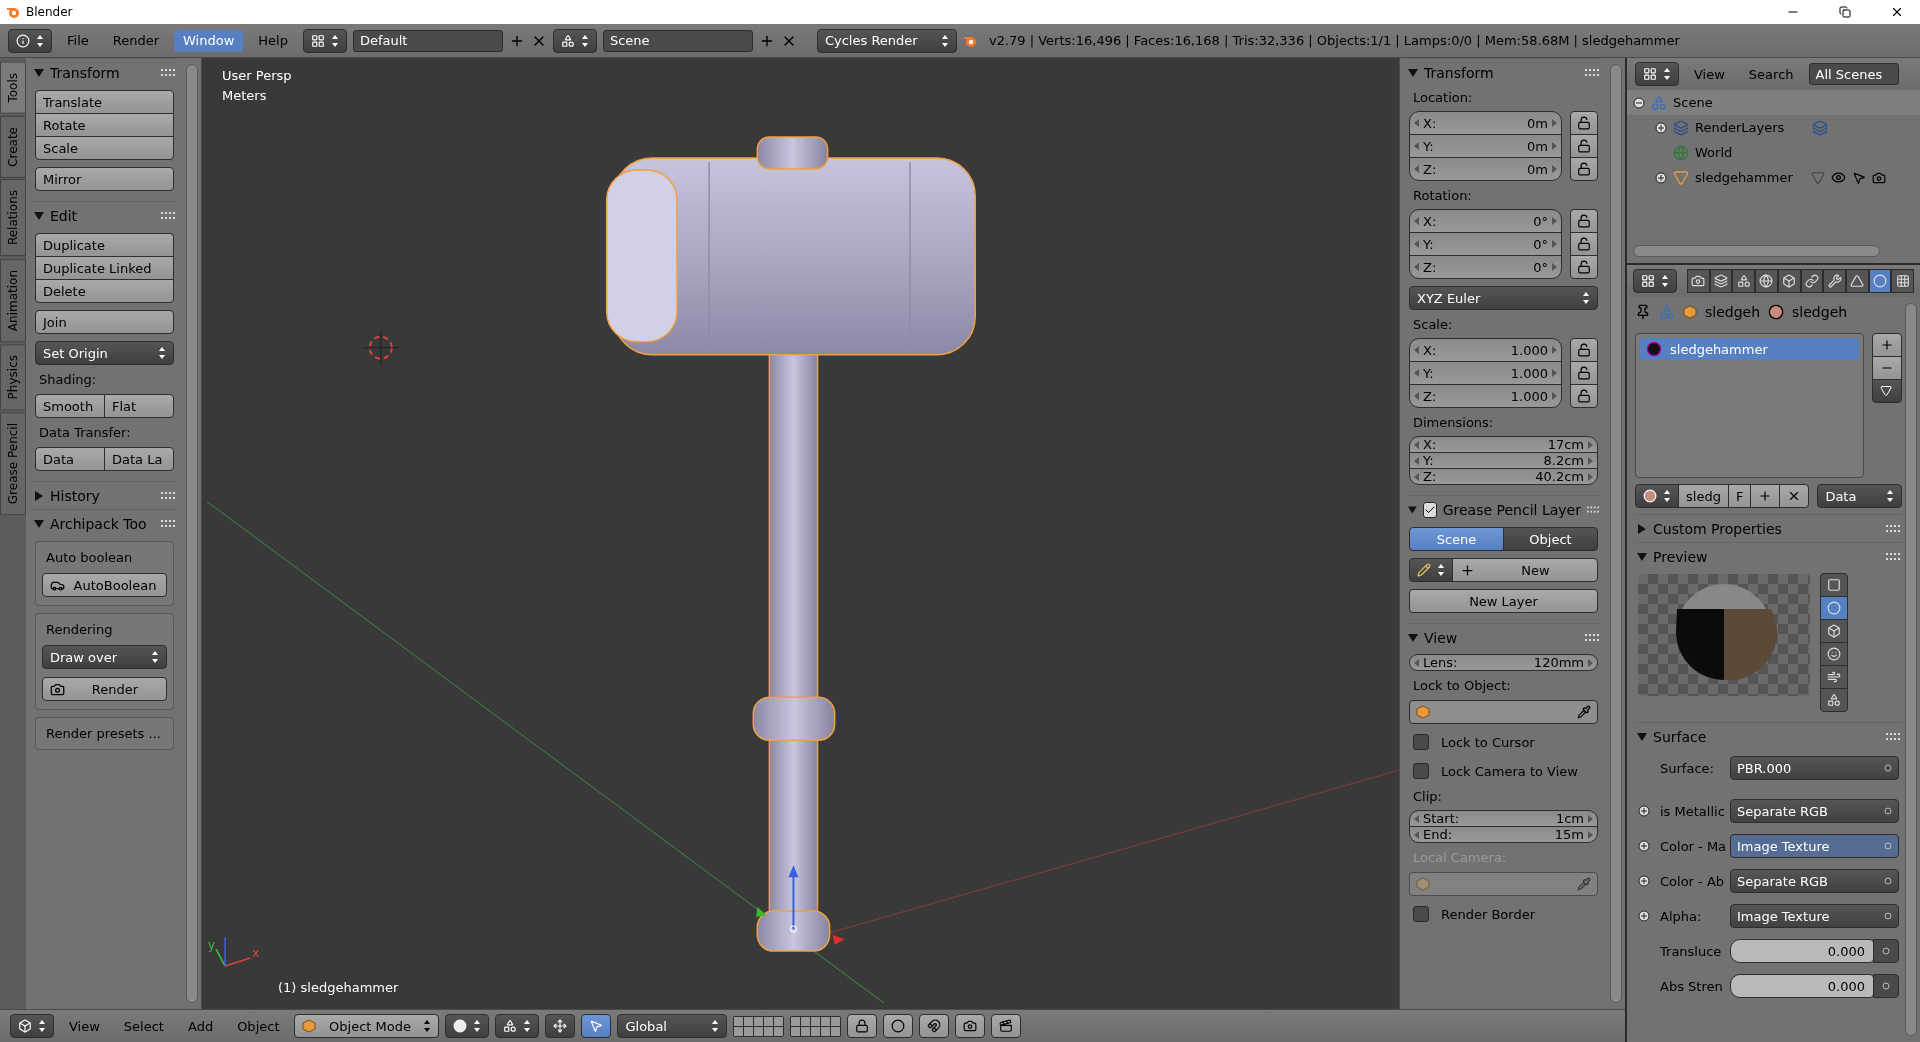 This screenshot has height=1042, width=1920. I want to click on proportional-edit-button, so click(898, 1026).